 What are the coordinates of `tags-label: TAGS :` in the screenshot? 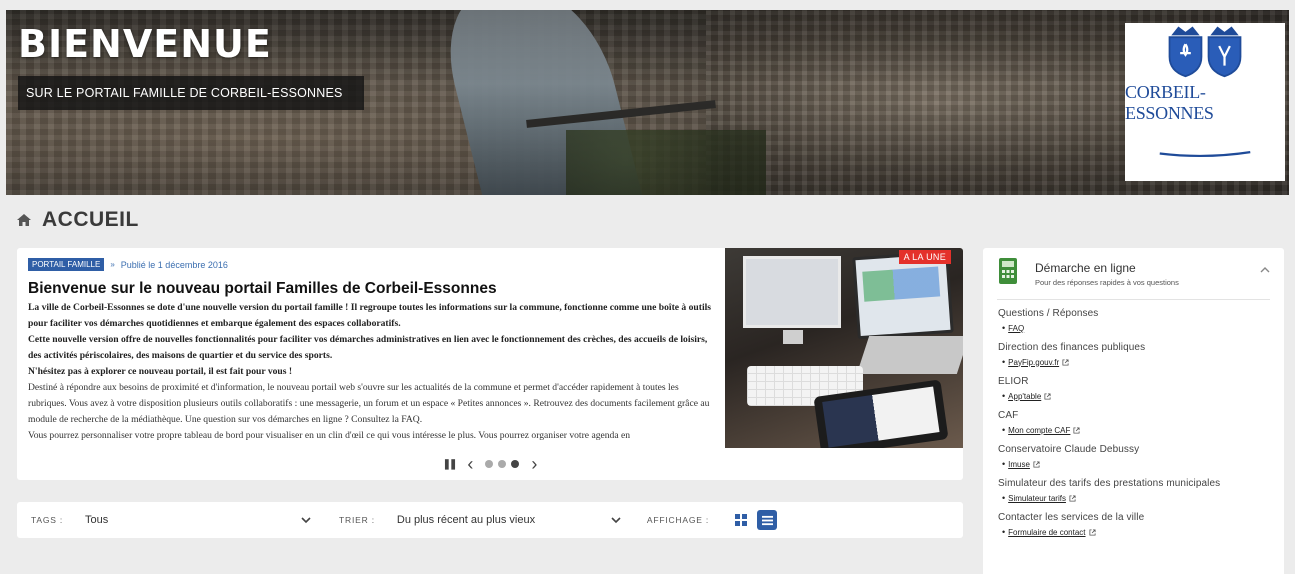 It's located at (47, 520).